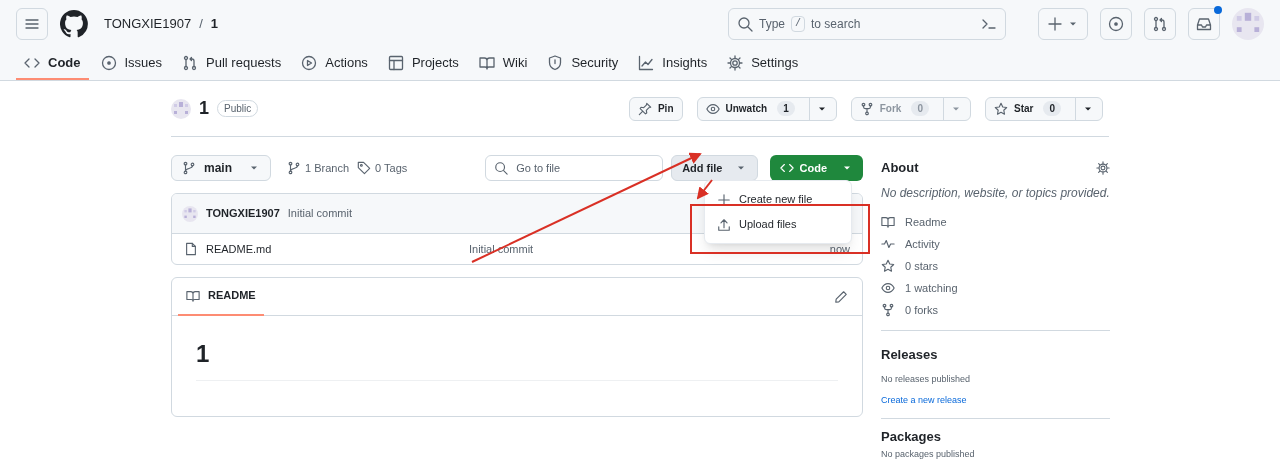  What do you see at coordinates (763, 64) in the screenshot?
I see `repo-tab: Settings` at bounding box center [763, 64].